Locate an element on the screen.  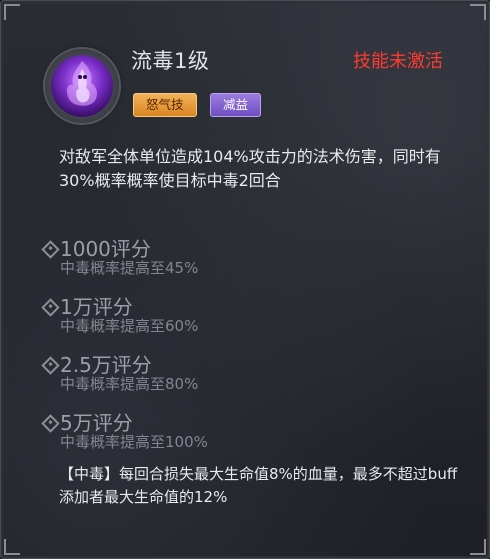
upgrade-effect: 中毒概率提高至60% is located at coordinates (129, 326).